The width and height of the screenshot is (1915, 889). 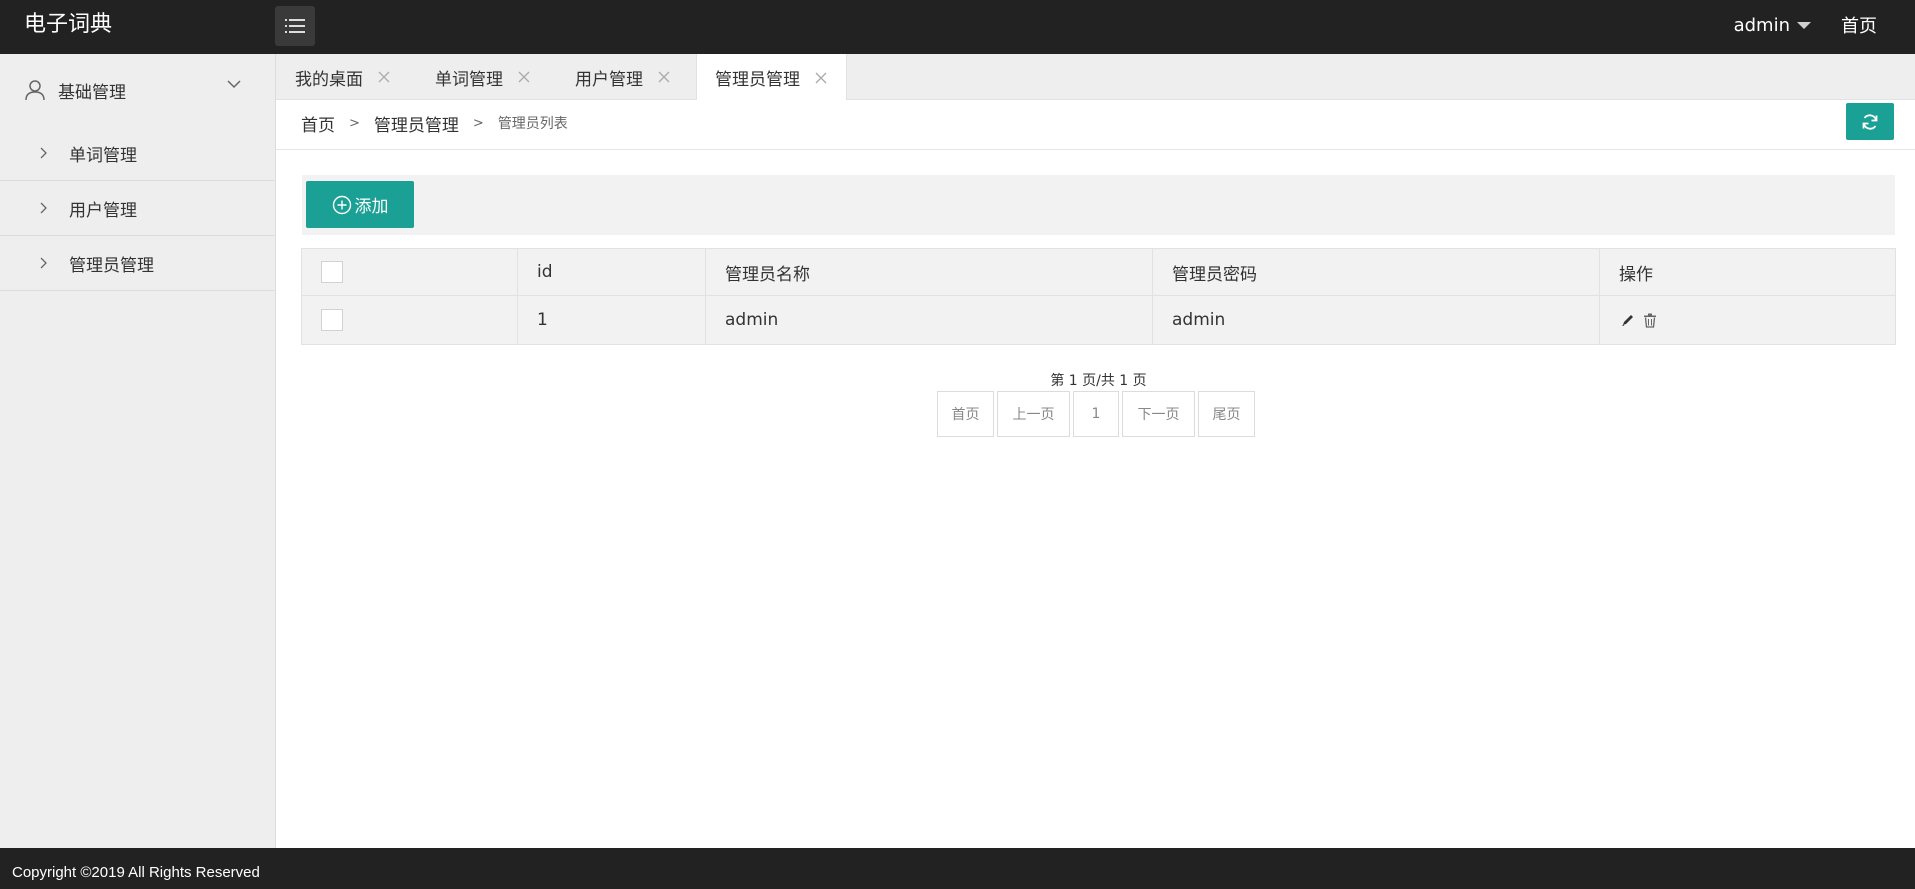 What do you see at coordinates (1033, 414) in the screenshot?
I see `prev-page-button: 上一页` at bounding box center [1033, 414].